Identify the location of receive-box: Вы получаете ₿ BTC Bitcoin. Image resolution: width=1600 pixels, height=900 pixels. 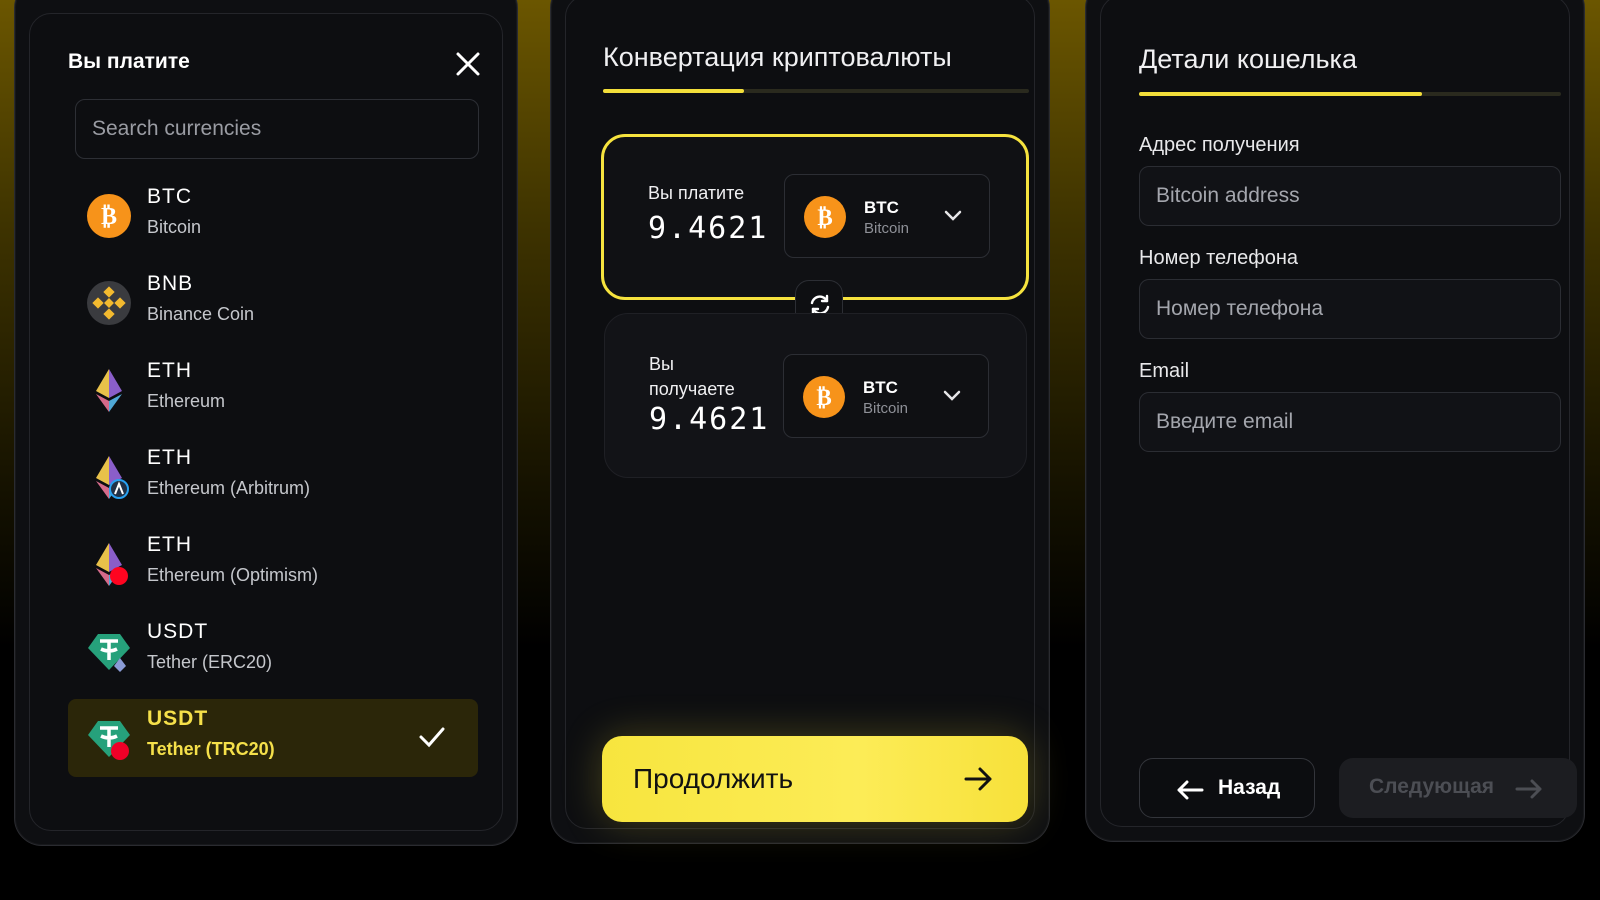
(815, 395).